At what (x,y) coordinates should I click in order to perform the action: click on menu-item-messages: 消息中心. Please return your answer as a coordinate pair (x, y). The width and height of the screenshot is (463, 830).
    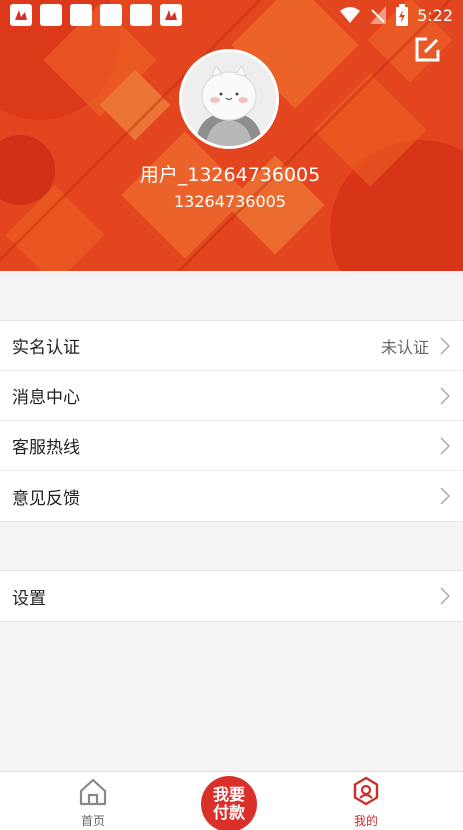
    Looking at the image, I should click on (231, 396).